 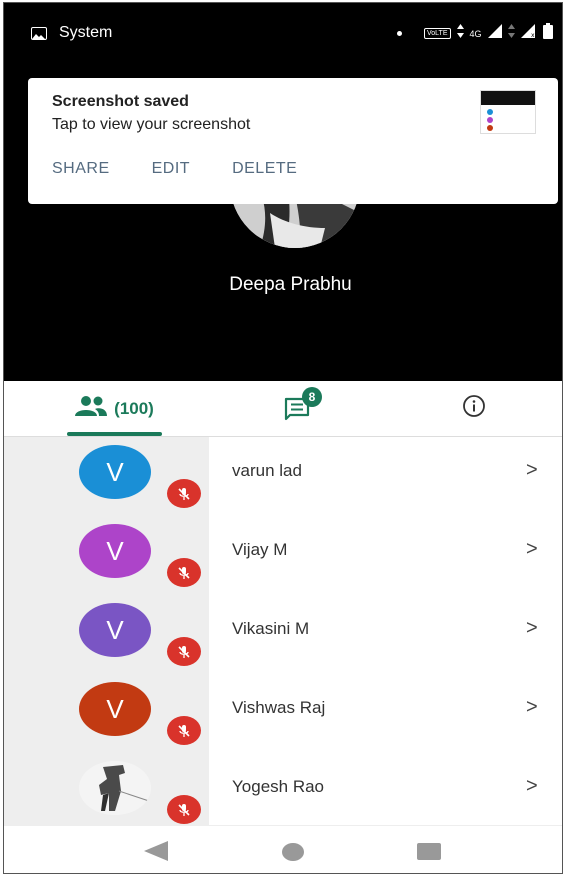 What do you see at coordinates (260, 549) in the screenshot?
I see `participant-name: Vijay M` at bounding box center [260, 549].